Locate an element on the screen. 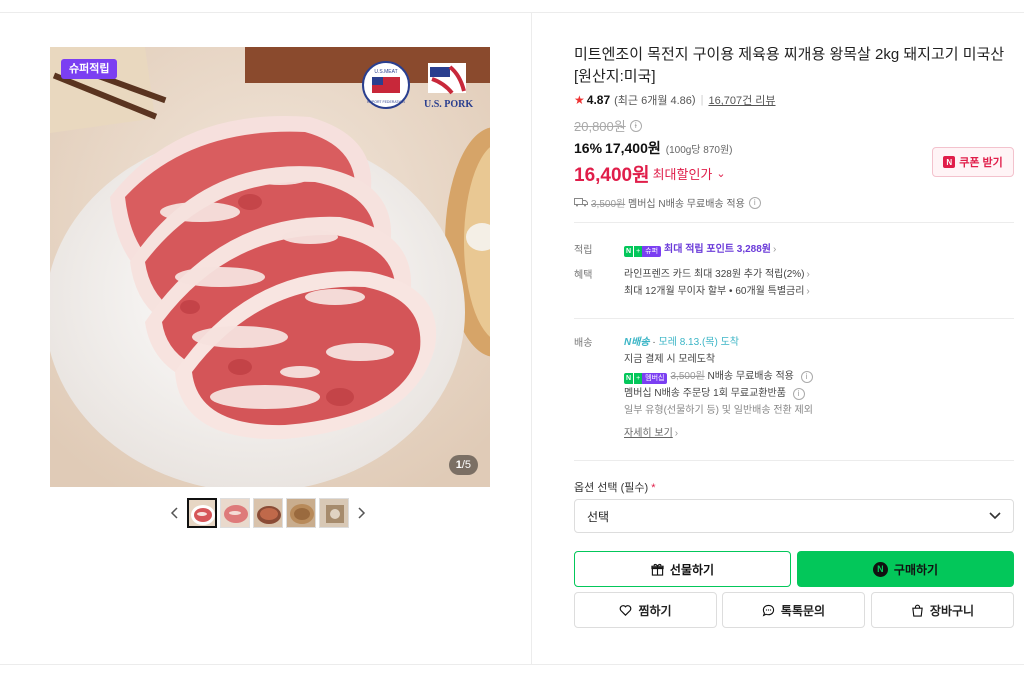 The height and width of the screenshot is (692, 1024). heart-icon is located at coordinates (626, 610).